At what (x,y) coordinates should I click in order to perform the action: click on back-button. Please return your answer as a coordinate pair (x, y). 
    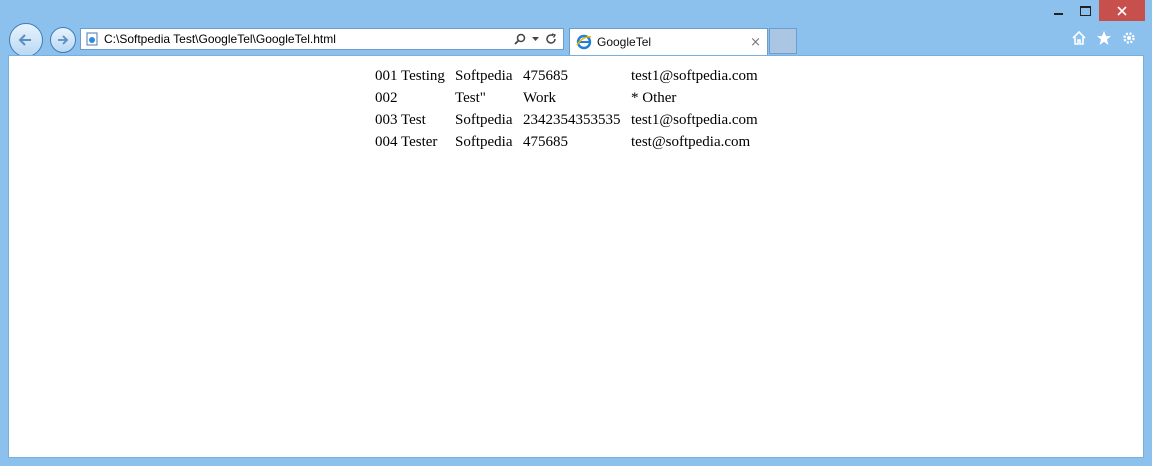
    Looking at the image, I should click on (26, 40).